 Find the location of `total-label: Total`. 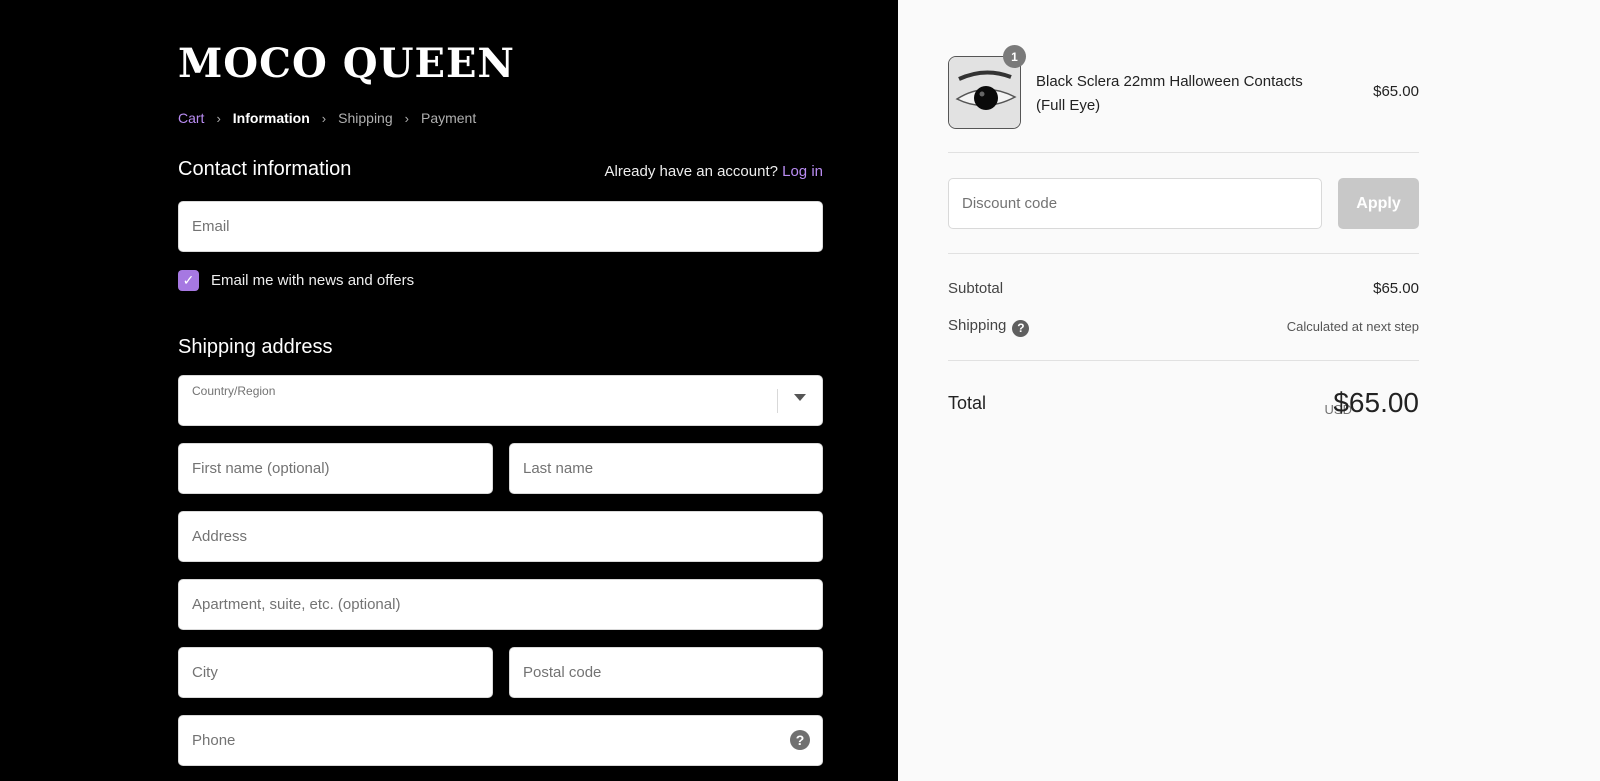

total-label: Total is located at coordinates (967, 403).